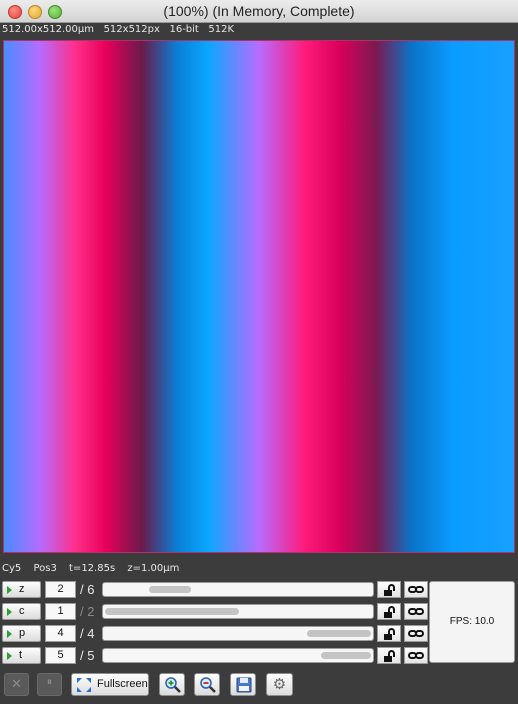 This screenshot has width=518, height=704. I want to click on play-z-button: z, so click(21, 589).